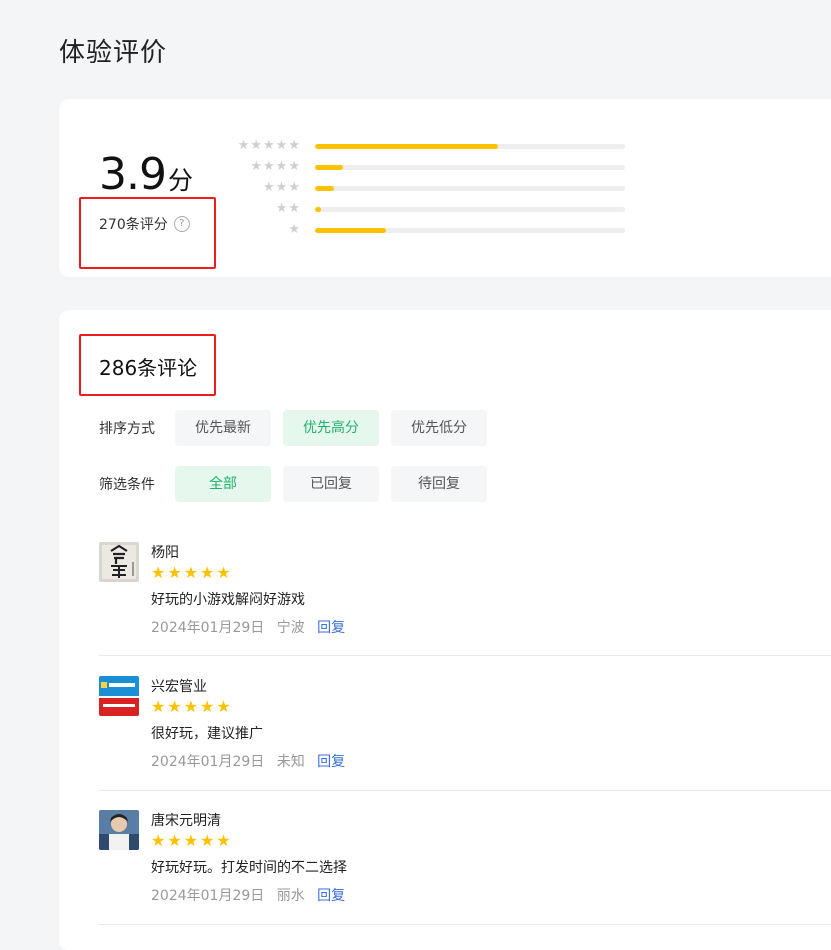 The image size is (831, 950). Describe the element at coordinates (331, 484) in the screenshot. I see `filter-replied-button: 已回复` at that location.